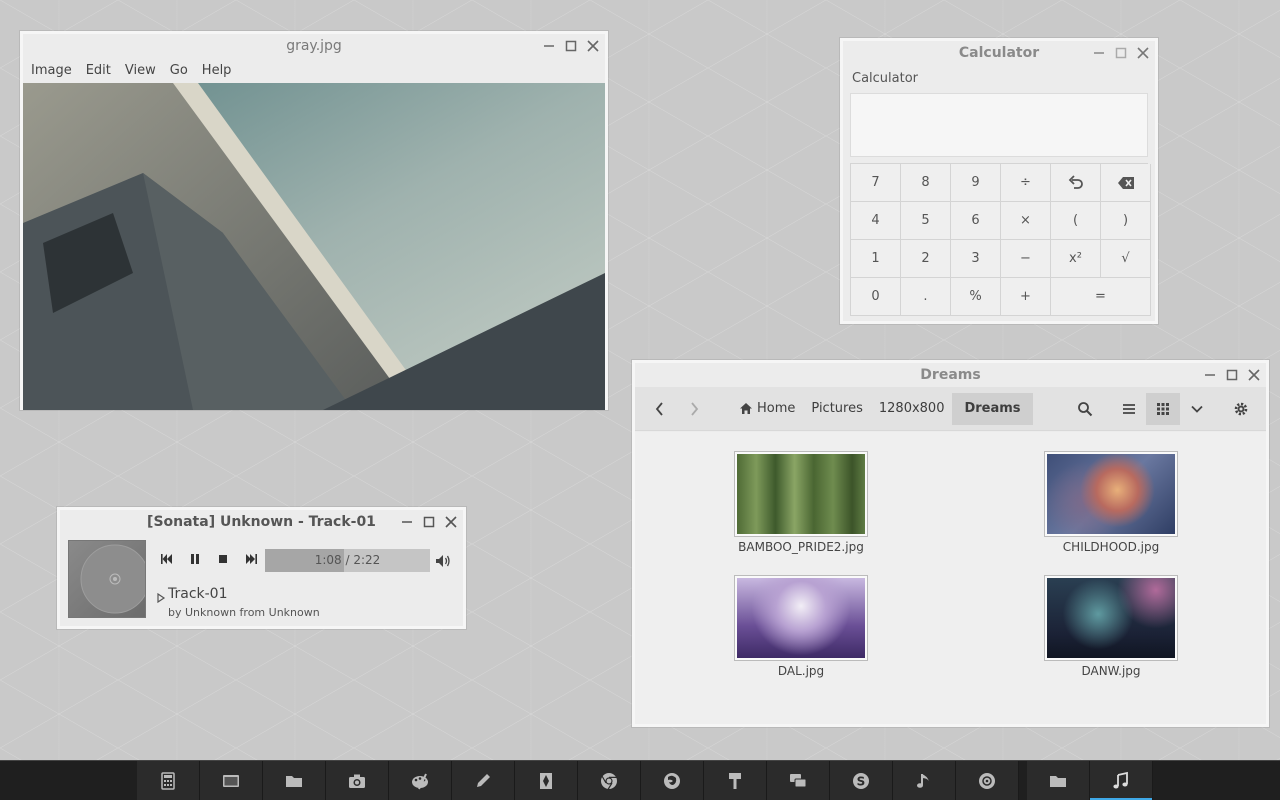  What do you see at coordinates (1111, 547) in the screenshot?
I see `file-name: CHILDHOOD.jpg` at bounding box center [1111, 547].